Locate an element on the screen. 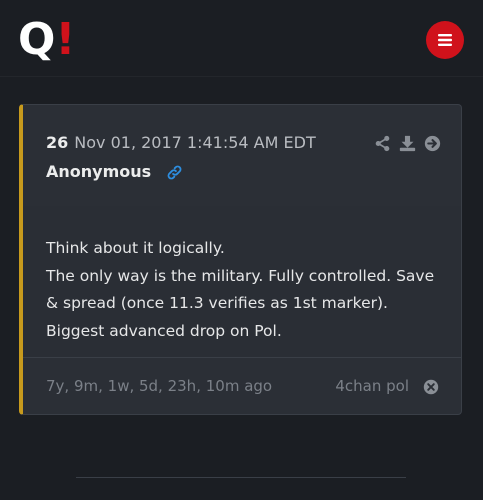 This screenshot has width=483, height=500. menu-button is located at coordinates (445, 40).